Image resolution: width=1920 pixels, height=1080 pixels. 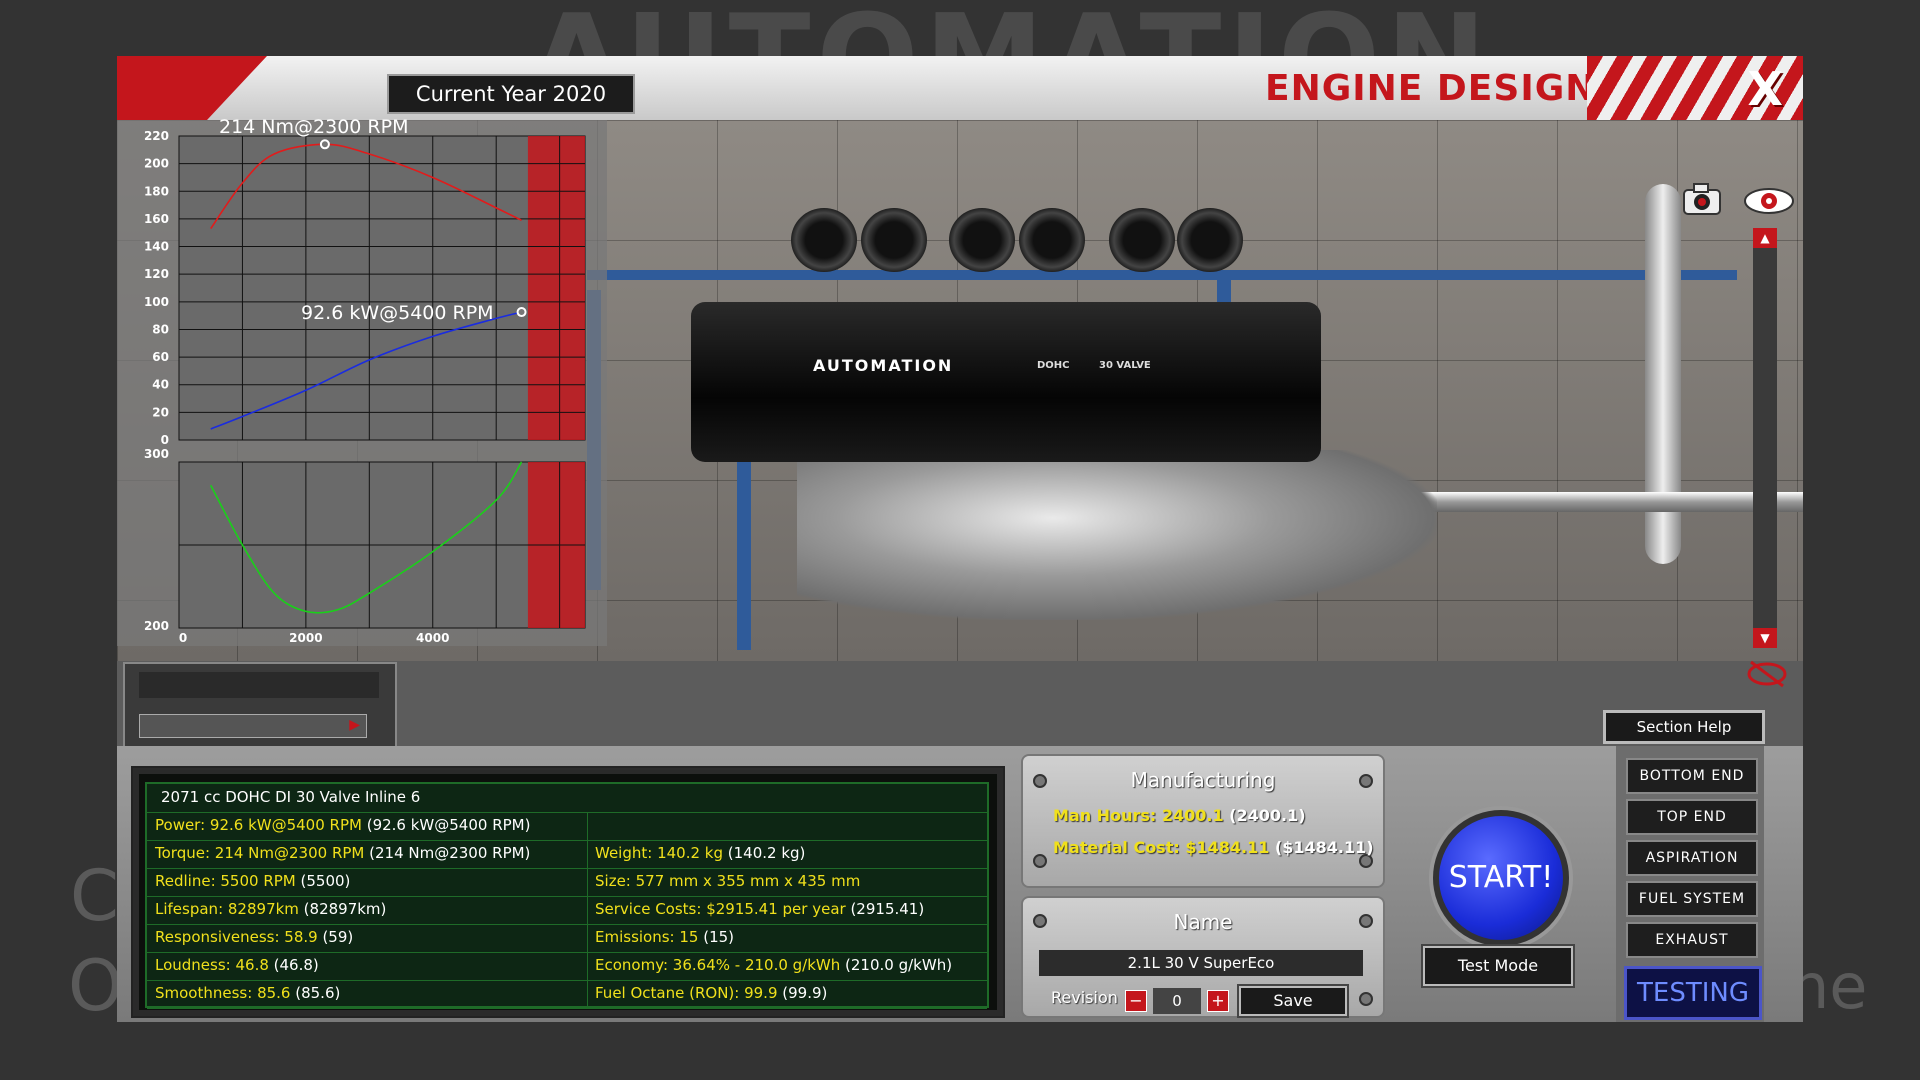 I want to click on y-tick-label: 0, so click(x=165, y=440).